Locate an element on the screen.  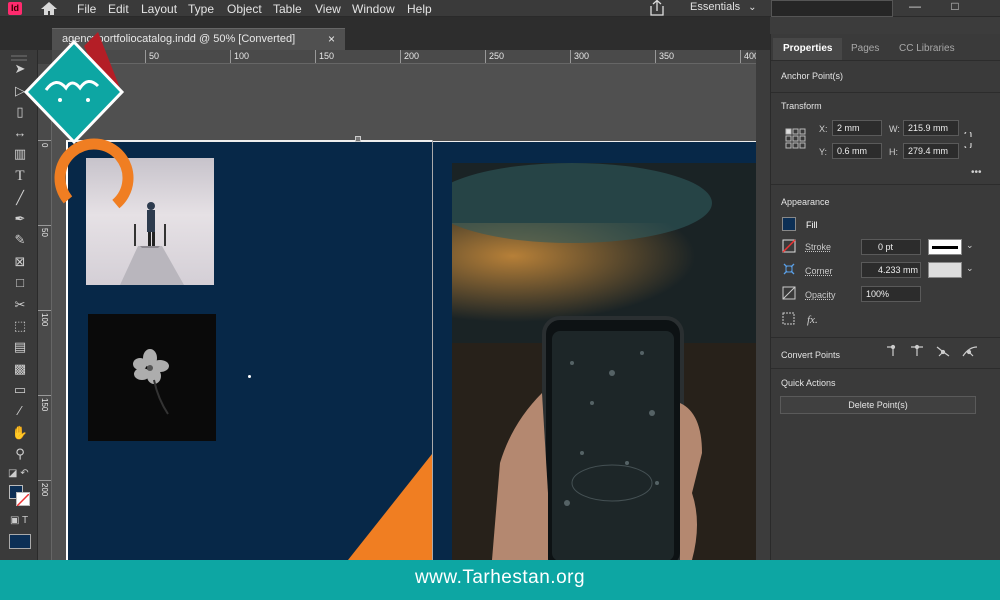
search-input is located at coordinates (832, 8).